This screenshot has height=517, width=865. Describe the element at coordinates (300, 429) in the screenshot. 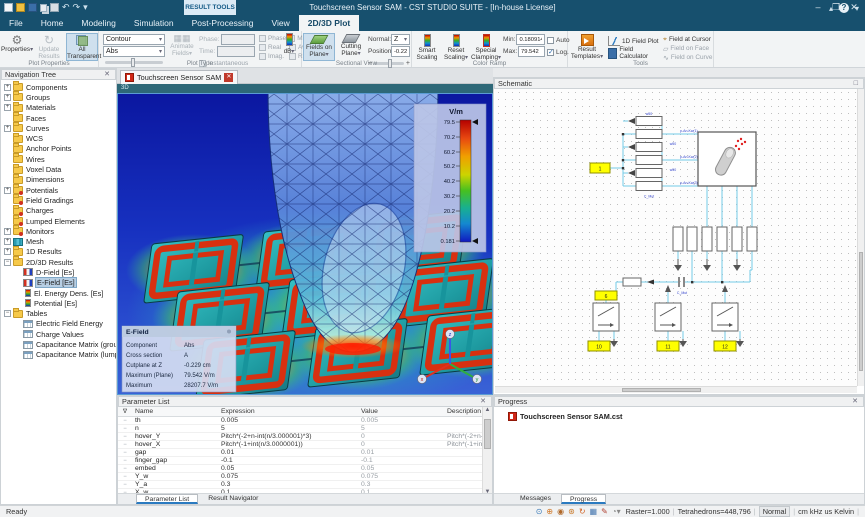

I see `parameter-row: − n 5 5` at that location.